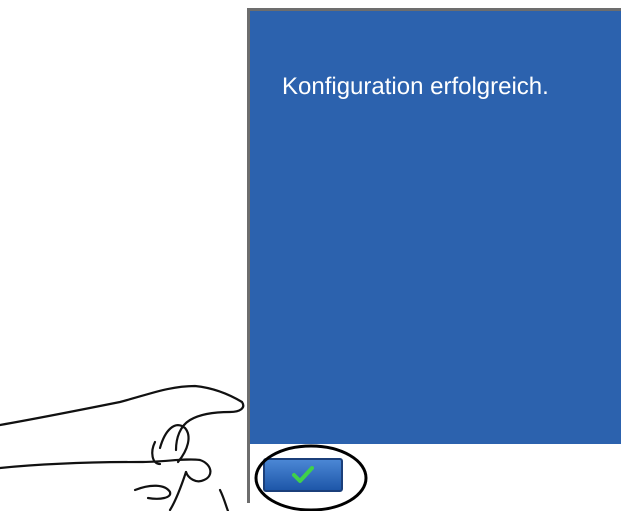  I want to click on confirm-button, so click(303, 475).